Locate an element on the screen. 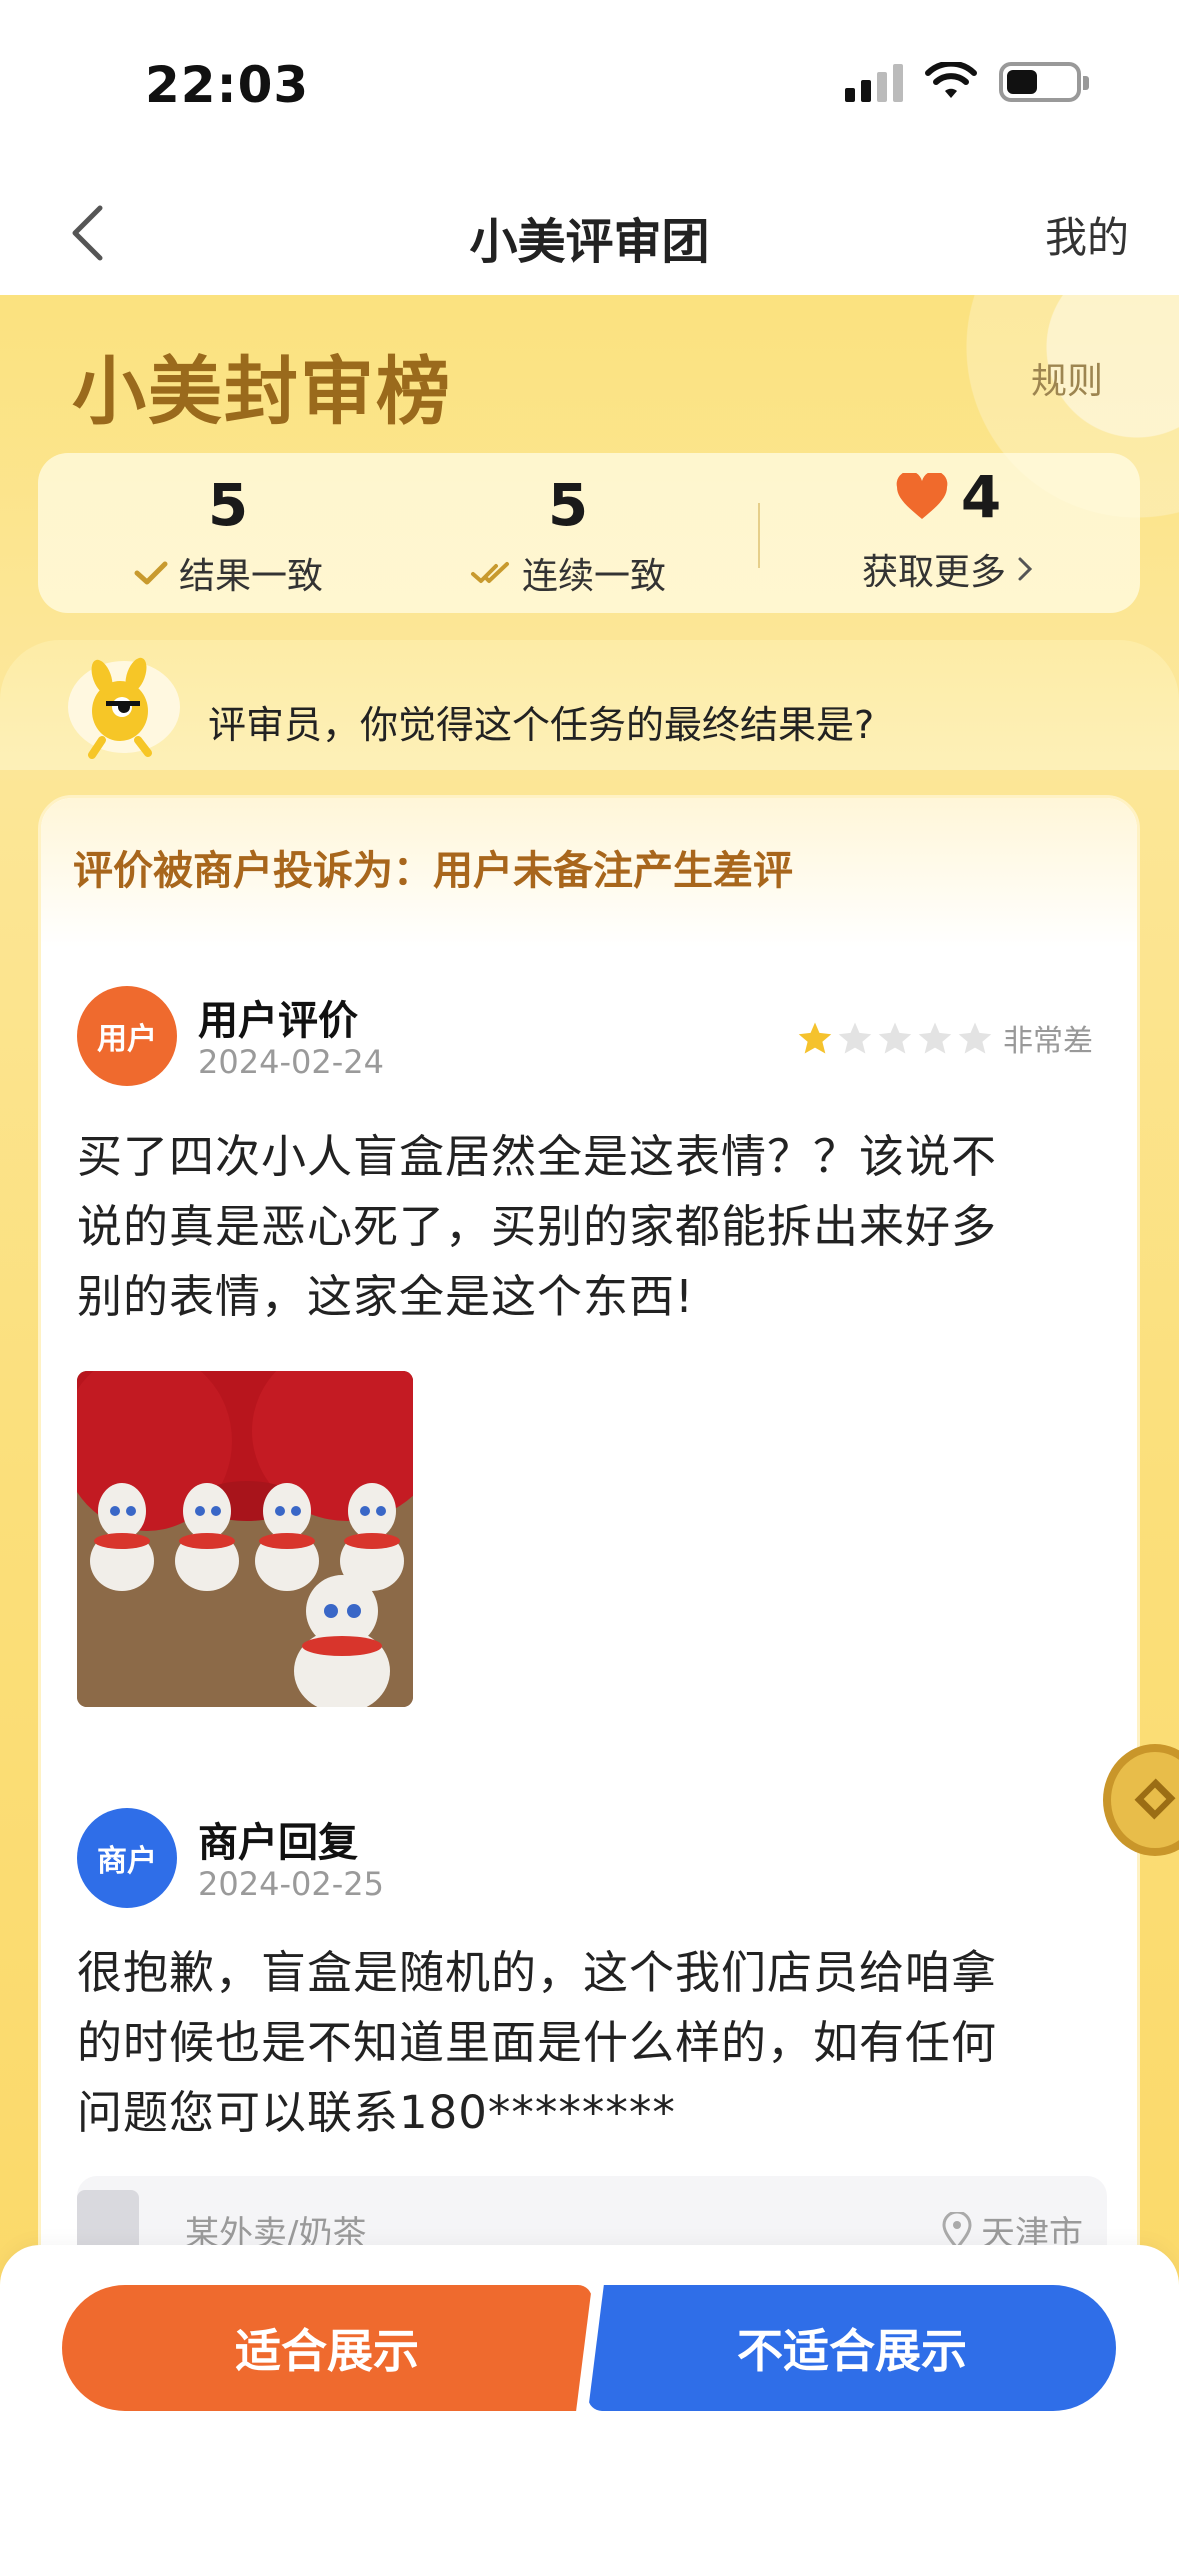  review-photo is located at coordinates (245, 1539).